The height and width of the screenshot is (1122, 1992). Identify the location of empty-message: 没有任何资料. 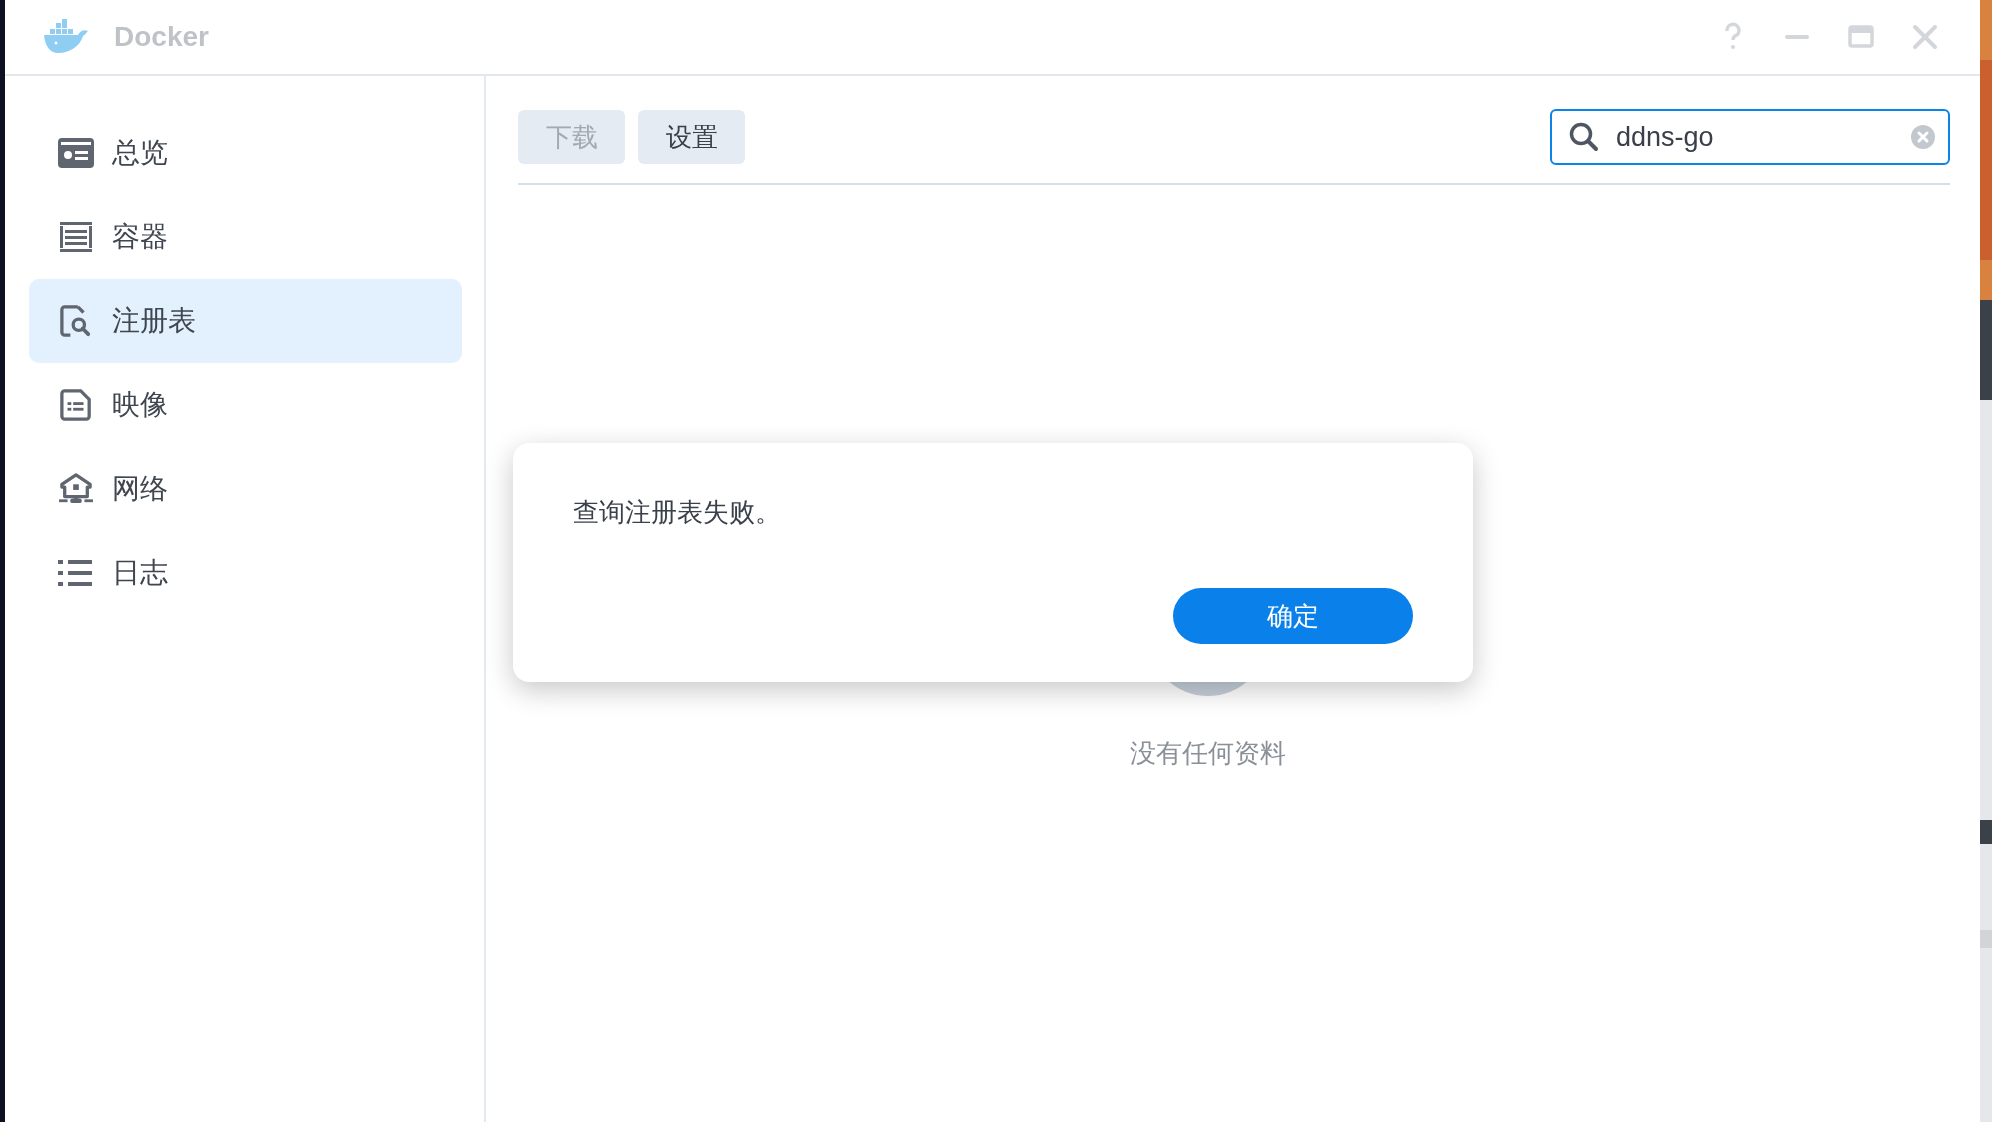
(1208, 753).